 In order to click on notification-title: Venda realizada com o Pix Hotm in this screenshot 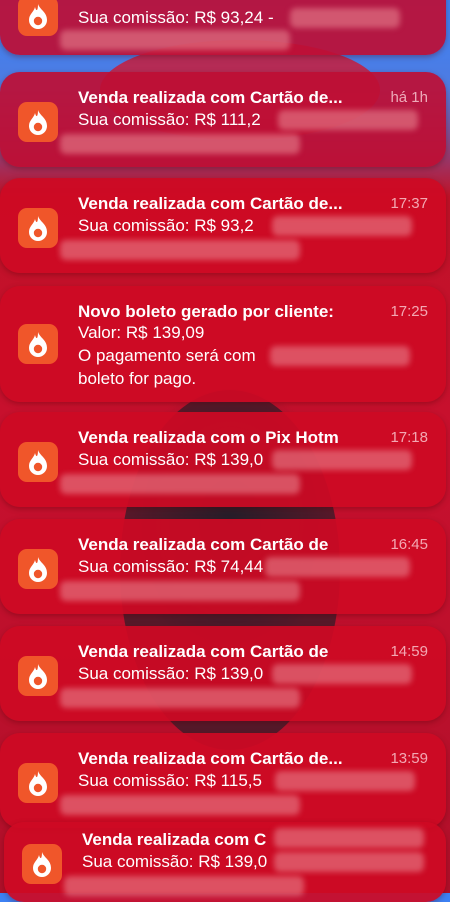, I will do `click(208, 437)`.